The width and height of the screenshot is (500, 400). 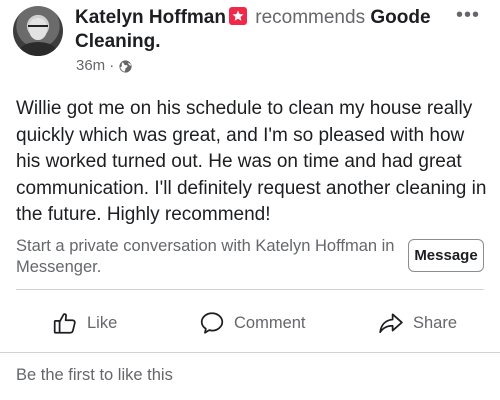 I want to click on page-name: Goode, so click(x=400, y=17).